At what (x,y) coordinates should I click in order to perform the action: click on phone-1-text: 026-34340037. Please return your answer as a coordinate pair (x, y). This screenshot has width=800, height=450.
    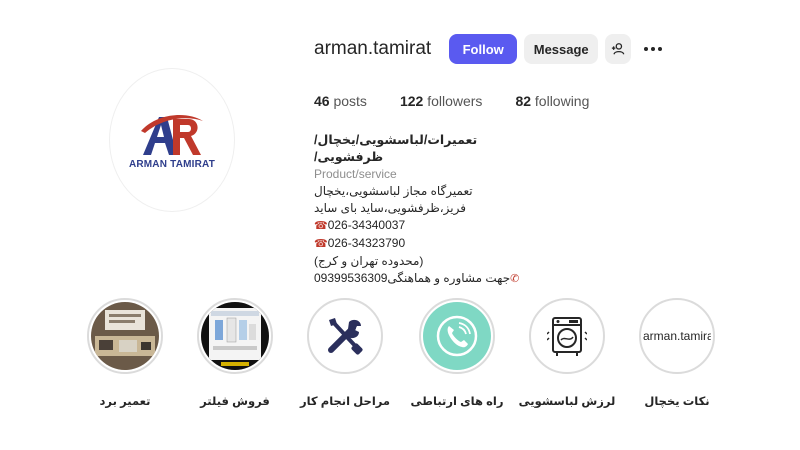
    Looking at the image, I should click on (366, 225).